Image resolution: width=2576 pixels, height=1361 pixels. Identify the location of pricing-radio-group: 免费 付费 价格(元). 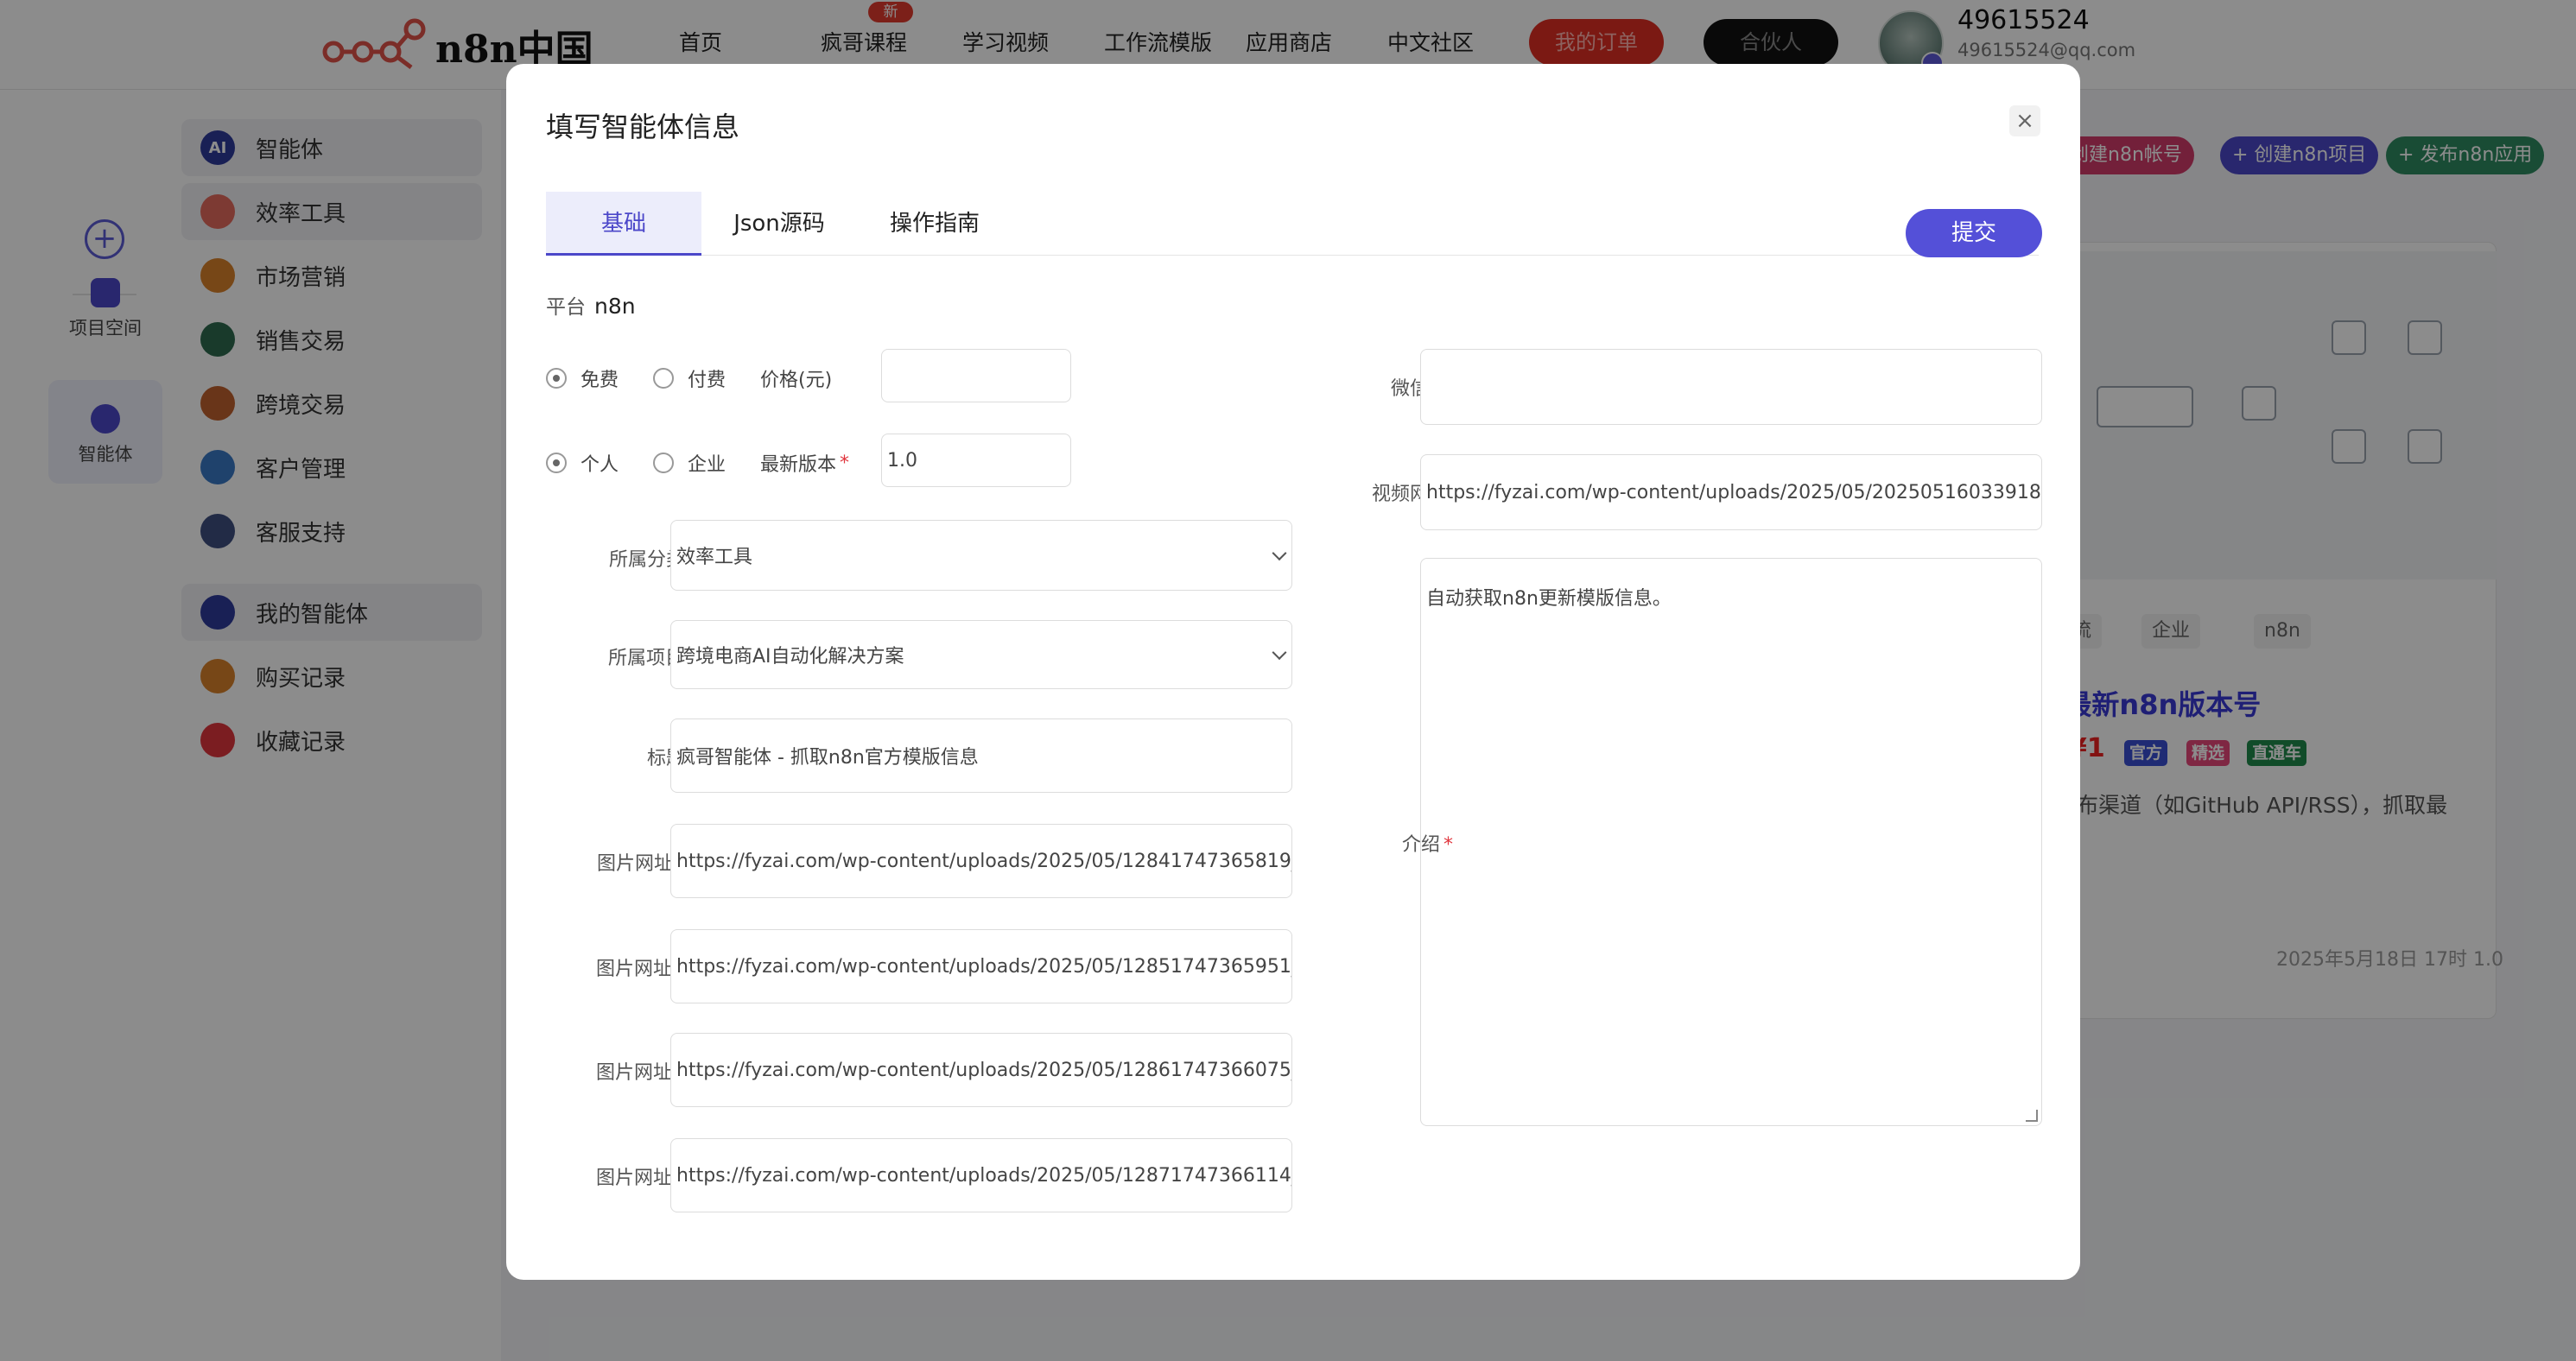
(689, 378).